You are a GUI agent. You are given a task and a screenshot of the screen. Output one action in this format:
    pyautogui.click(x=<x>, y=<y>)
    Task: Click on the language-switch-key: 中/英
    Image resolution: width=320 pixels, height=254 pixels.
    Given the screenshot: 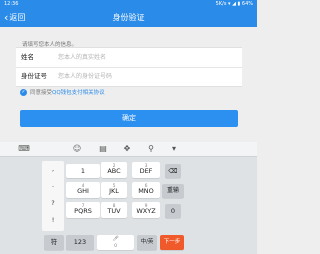 What is the action you would take?
    pyautogui.click(x=147, y=242)
    